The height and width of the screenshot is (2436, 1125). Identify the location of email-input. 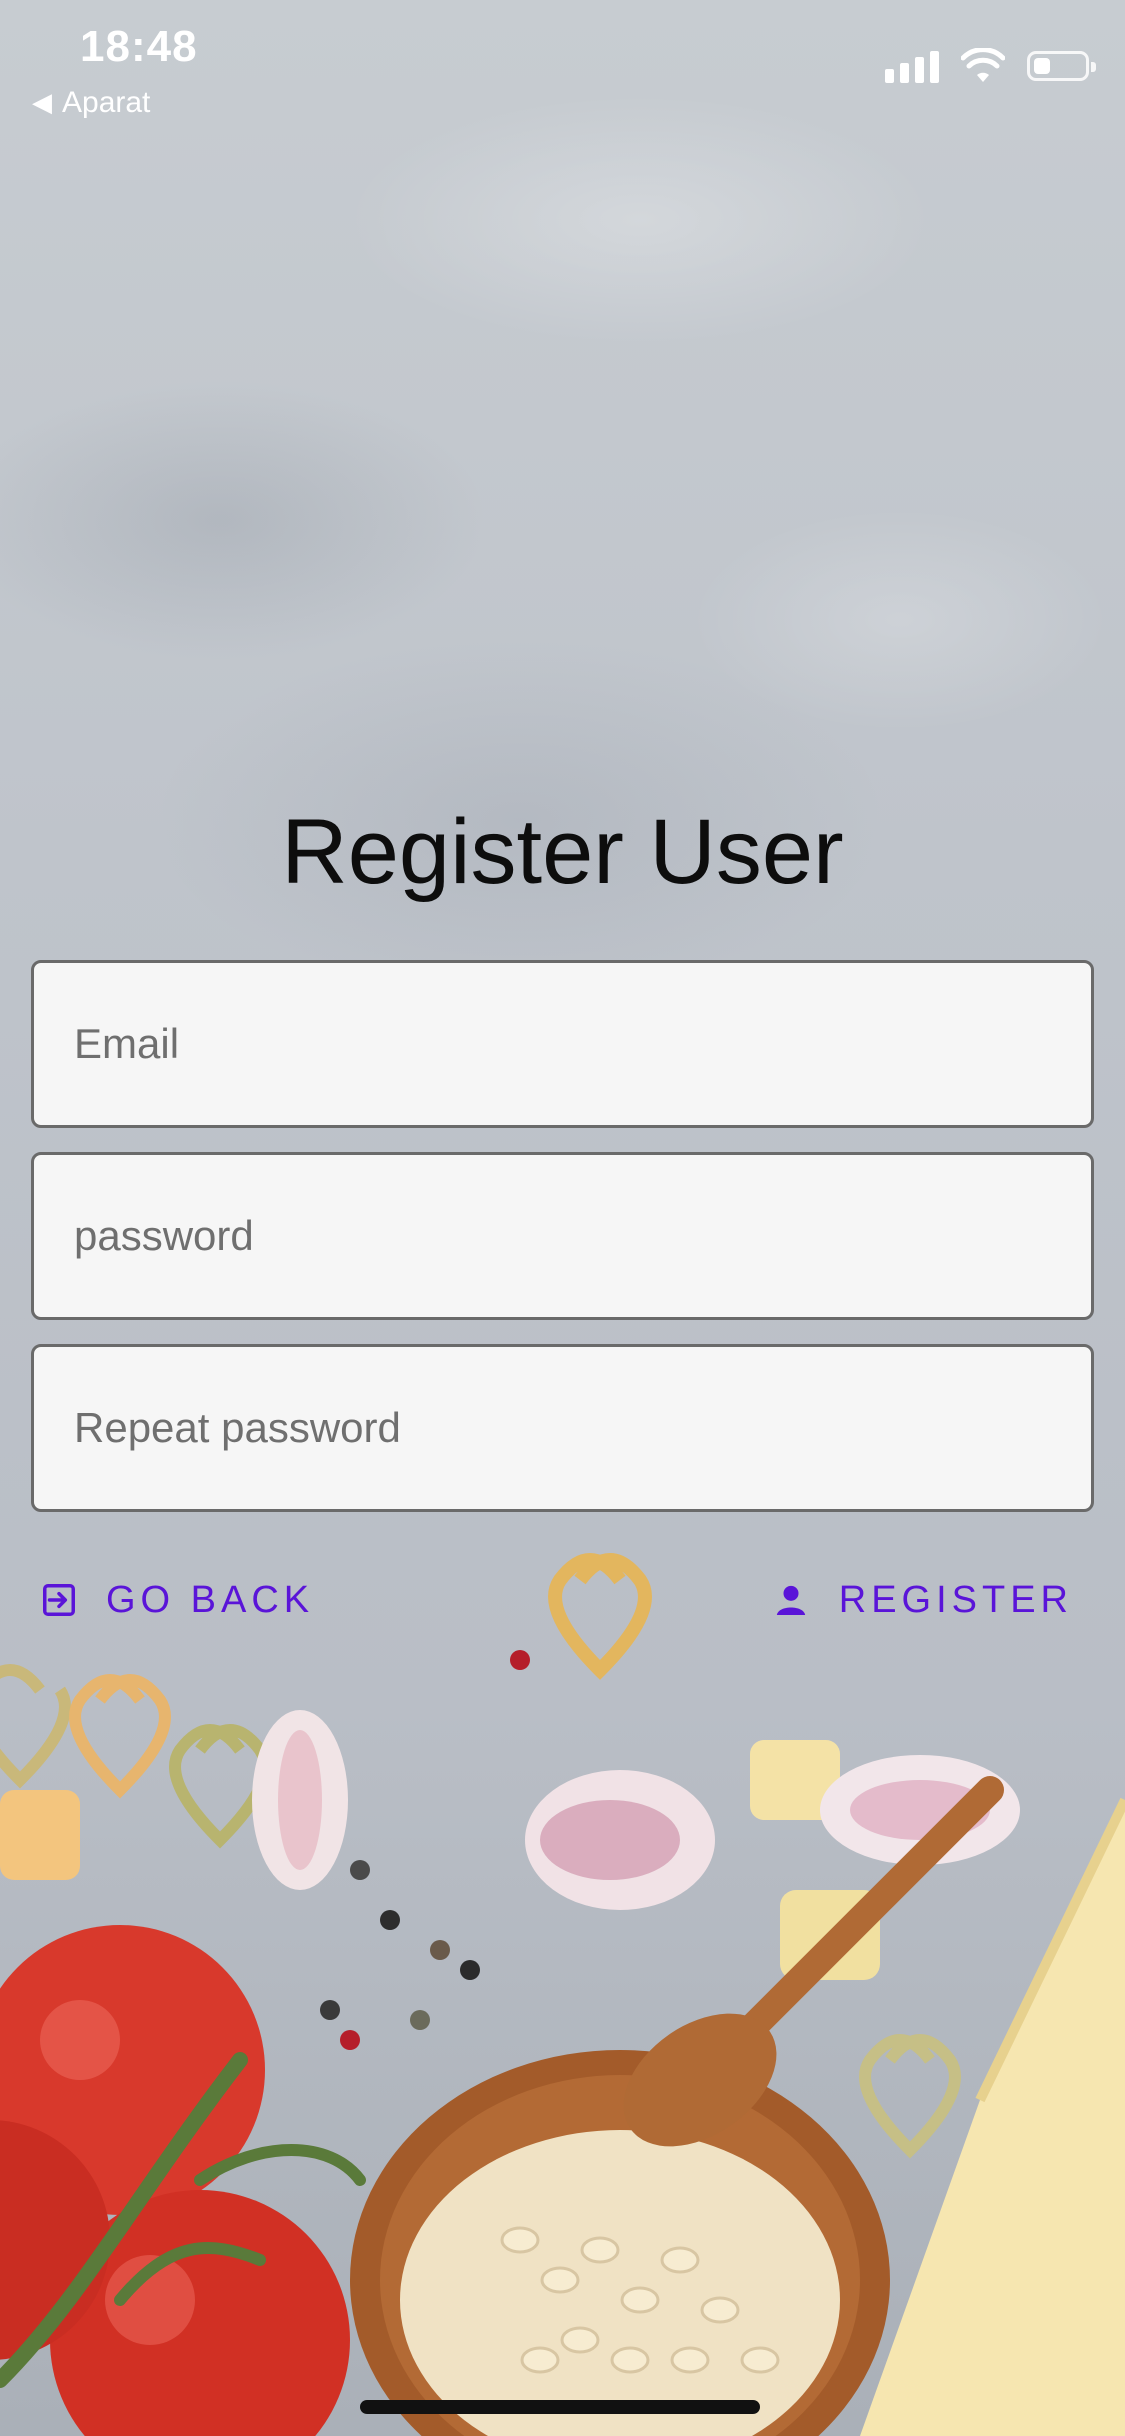
(562, 1044).